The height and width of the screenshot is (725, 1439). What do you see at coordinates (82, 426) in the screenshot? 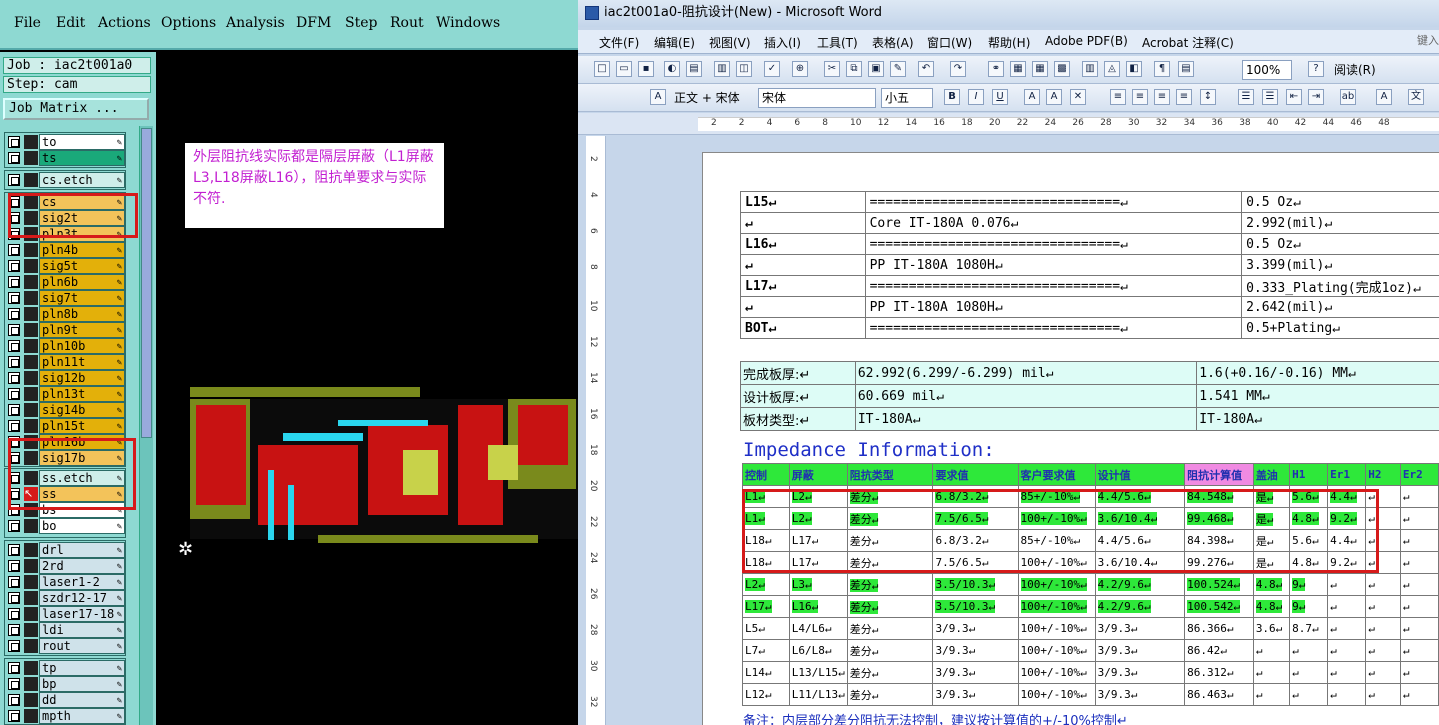
I see `layer-name: pln15t ✎` at bounding box center [82, 426].